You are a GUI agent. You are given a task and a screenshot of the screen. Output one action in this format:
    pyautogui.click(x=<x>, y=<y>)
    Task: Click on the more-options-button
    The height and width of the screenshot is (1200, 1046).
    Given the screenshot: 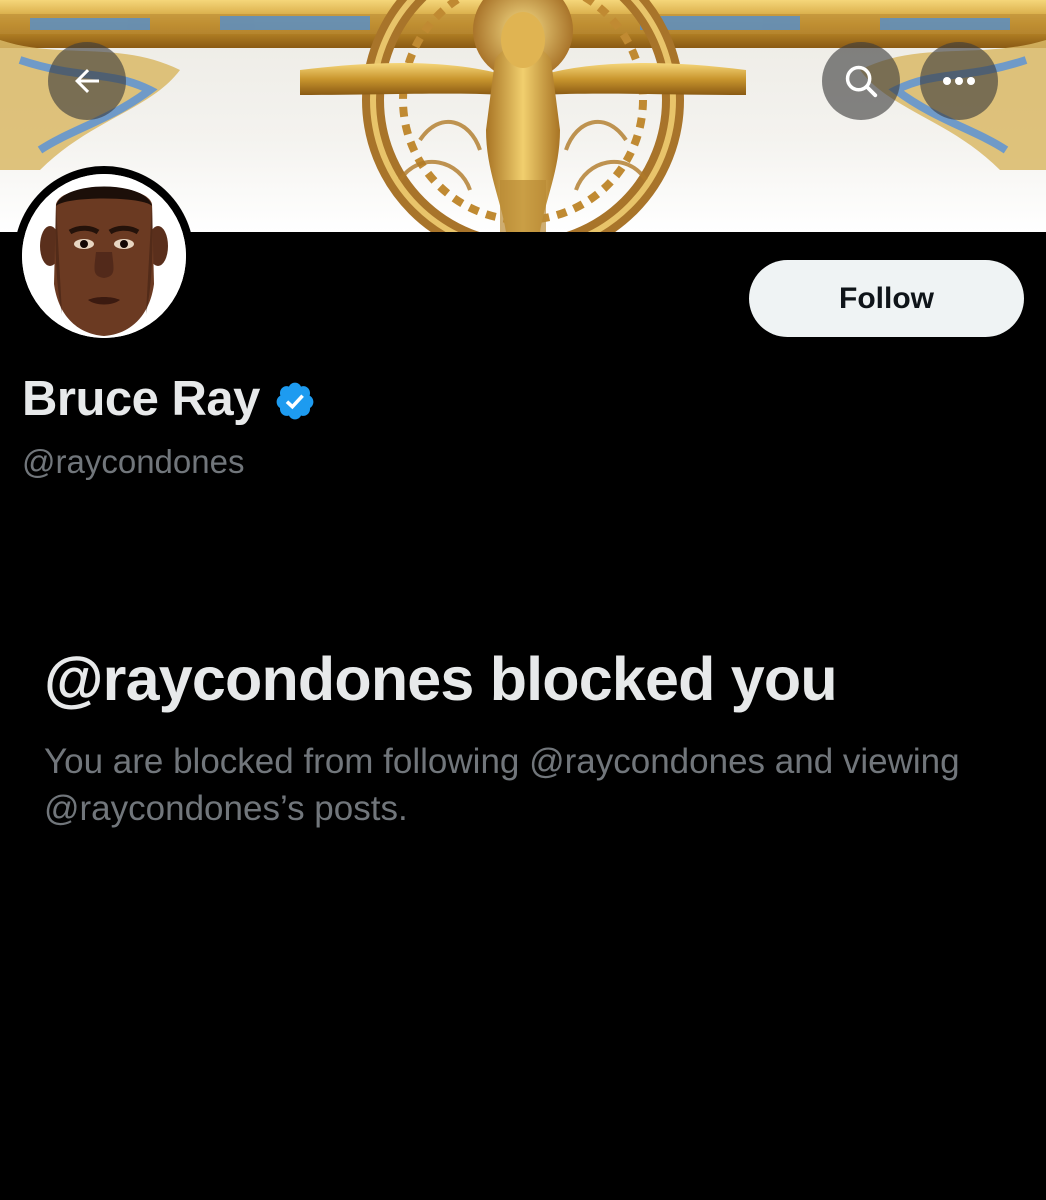 What is the action you would take?
    pyautogui.click(x=959, y=81)
    